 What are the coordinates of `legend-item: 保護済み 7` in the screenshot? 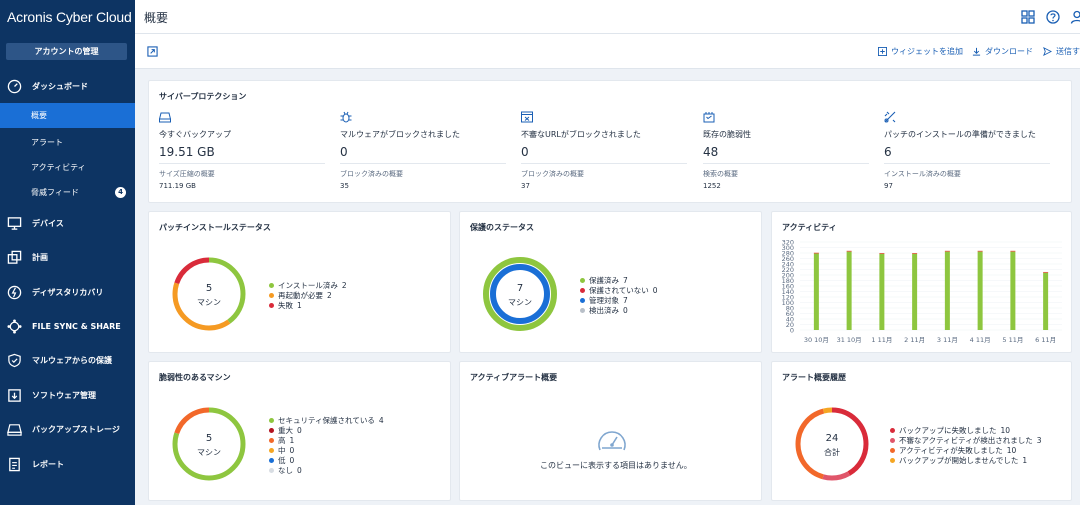 It's located at (619, 280).